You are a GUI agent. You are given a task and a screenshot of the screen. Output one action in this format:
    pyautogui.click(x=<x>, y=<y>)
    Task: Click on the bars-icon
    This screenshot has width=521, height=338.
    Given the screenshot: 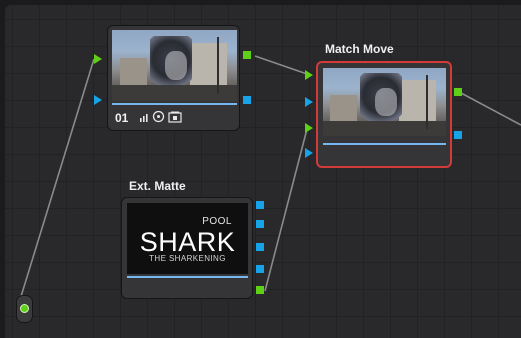 What is the action you would take?
    pyautogui.click(x=144, y=119)
    